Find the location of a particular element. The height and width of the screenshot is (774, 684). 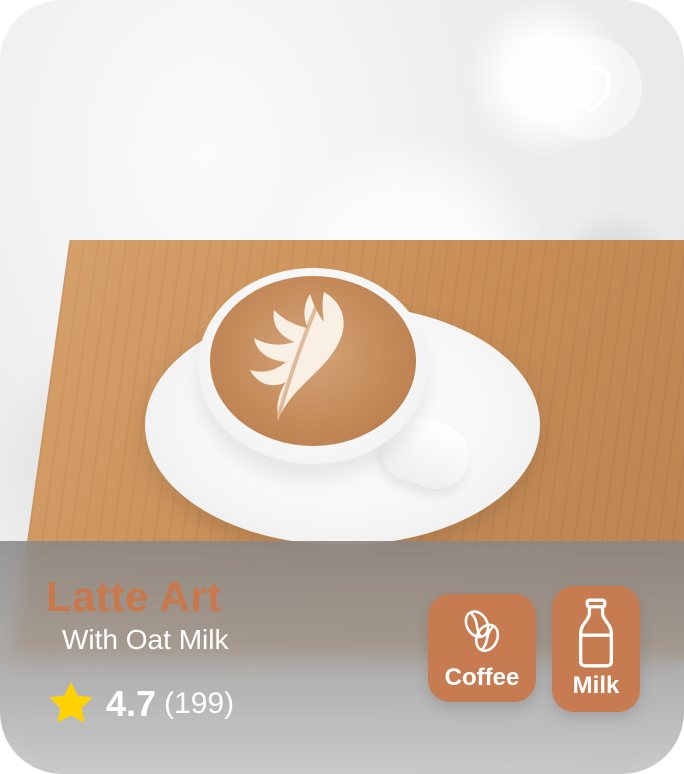

rating: 4.7 (199) is located at coordinates (139, 704).